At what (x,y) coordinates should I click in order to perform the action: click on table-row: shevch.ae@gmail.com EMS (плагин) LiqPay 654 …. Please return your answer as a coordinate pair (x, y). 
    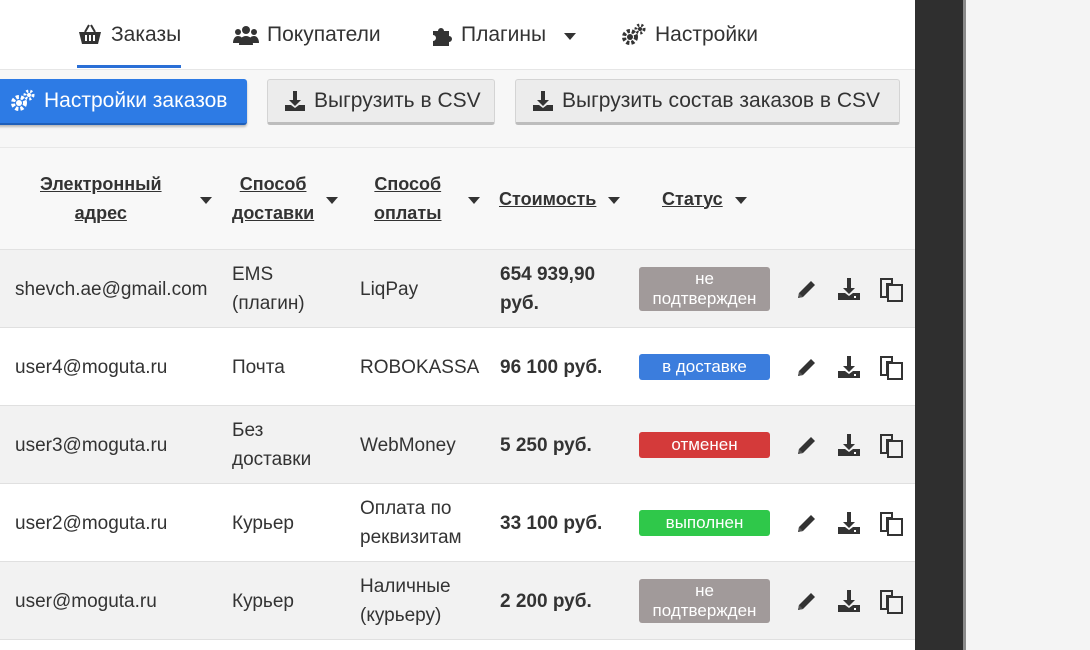
    Looking at the image, I should click on (457, 289).